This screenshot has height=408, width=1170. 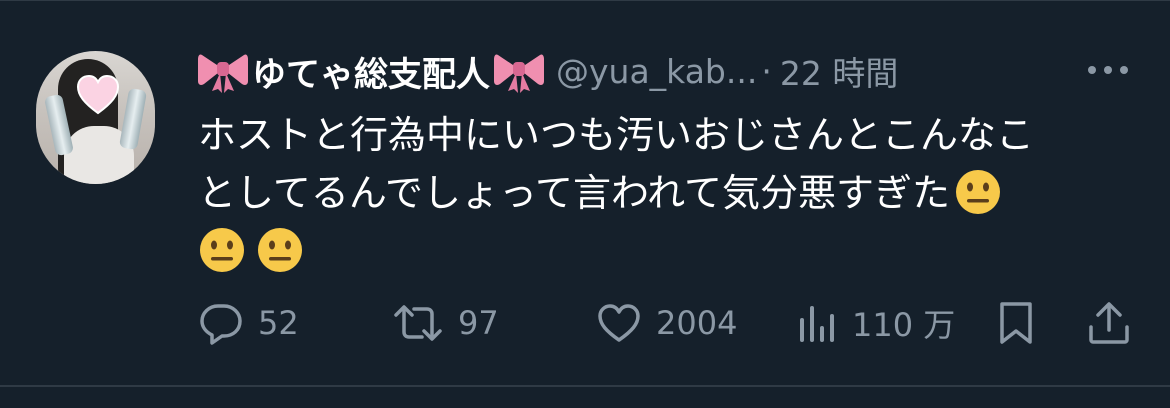 What do you see at coordinates (619, 323) in the screenshot?
I see `like-icon` at bounding box center [619, 323].